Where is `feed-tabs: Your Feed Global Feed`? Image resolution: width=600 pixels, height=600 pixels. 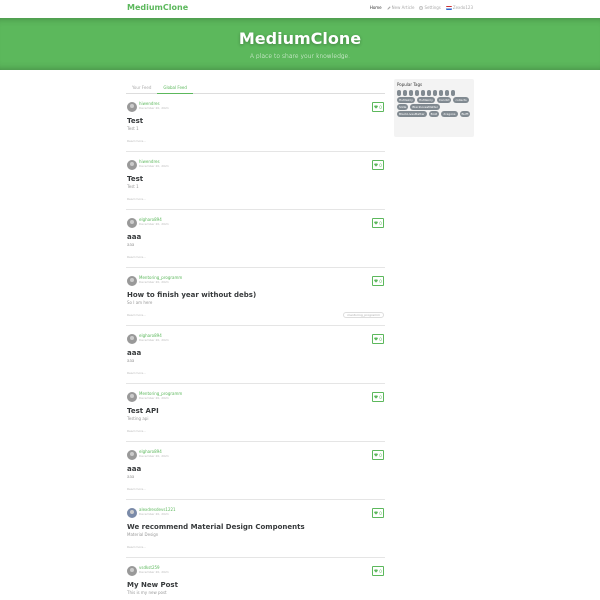 feed-tabs: Your Feed Global Feed is located at coordinates (255, 88).